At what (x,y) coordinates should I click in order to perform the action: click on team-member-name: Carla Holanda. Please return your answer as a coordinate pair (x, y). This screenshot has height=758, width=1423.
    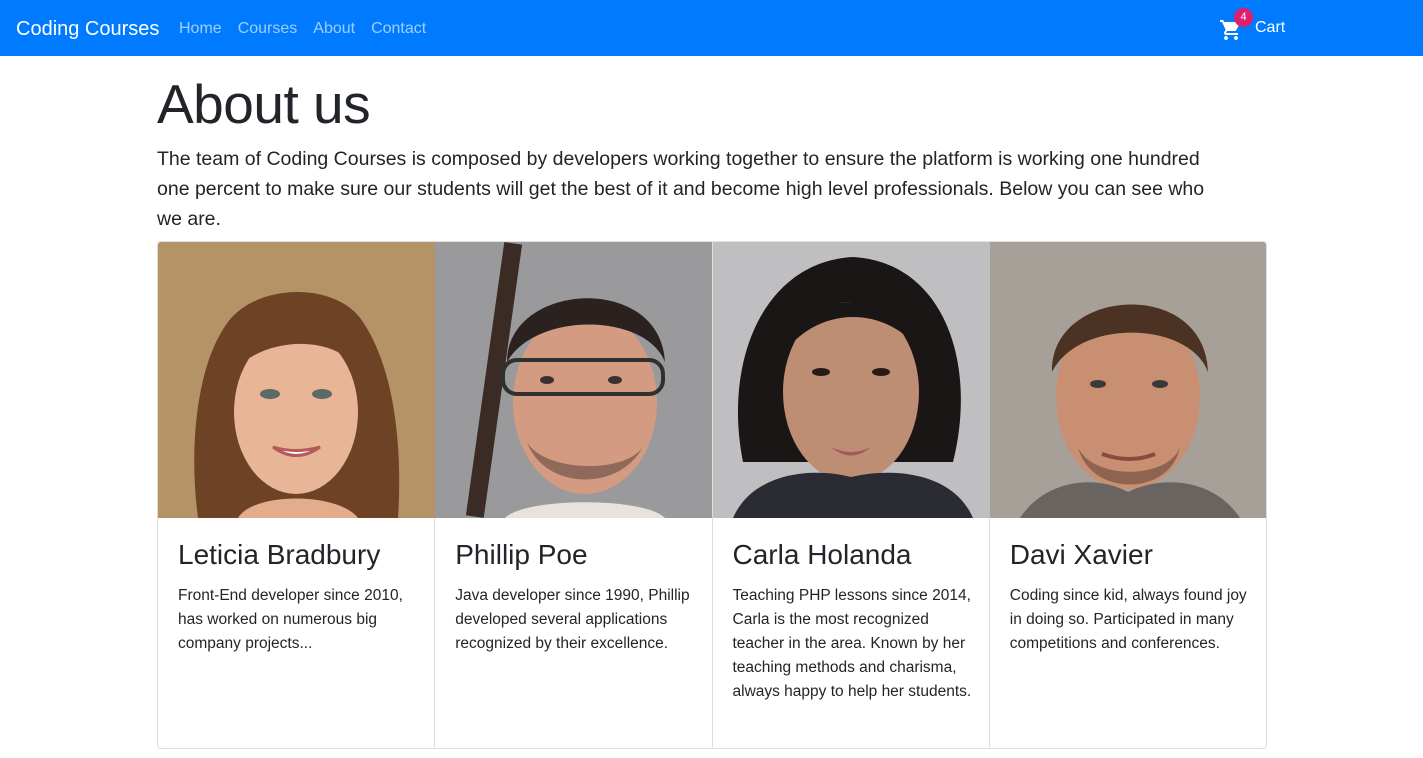
    Looking at the image, I should click on (822, 554).